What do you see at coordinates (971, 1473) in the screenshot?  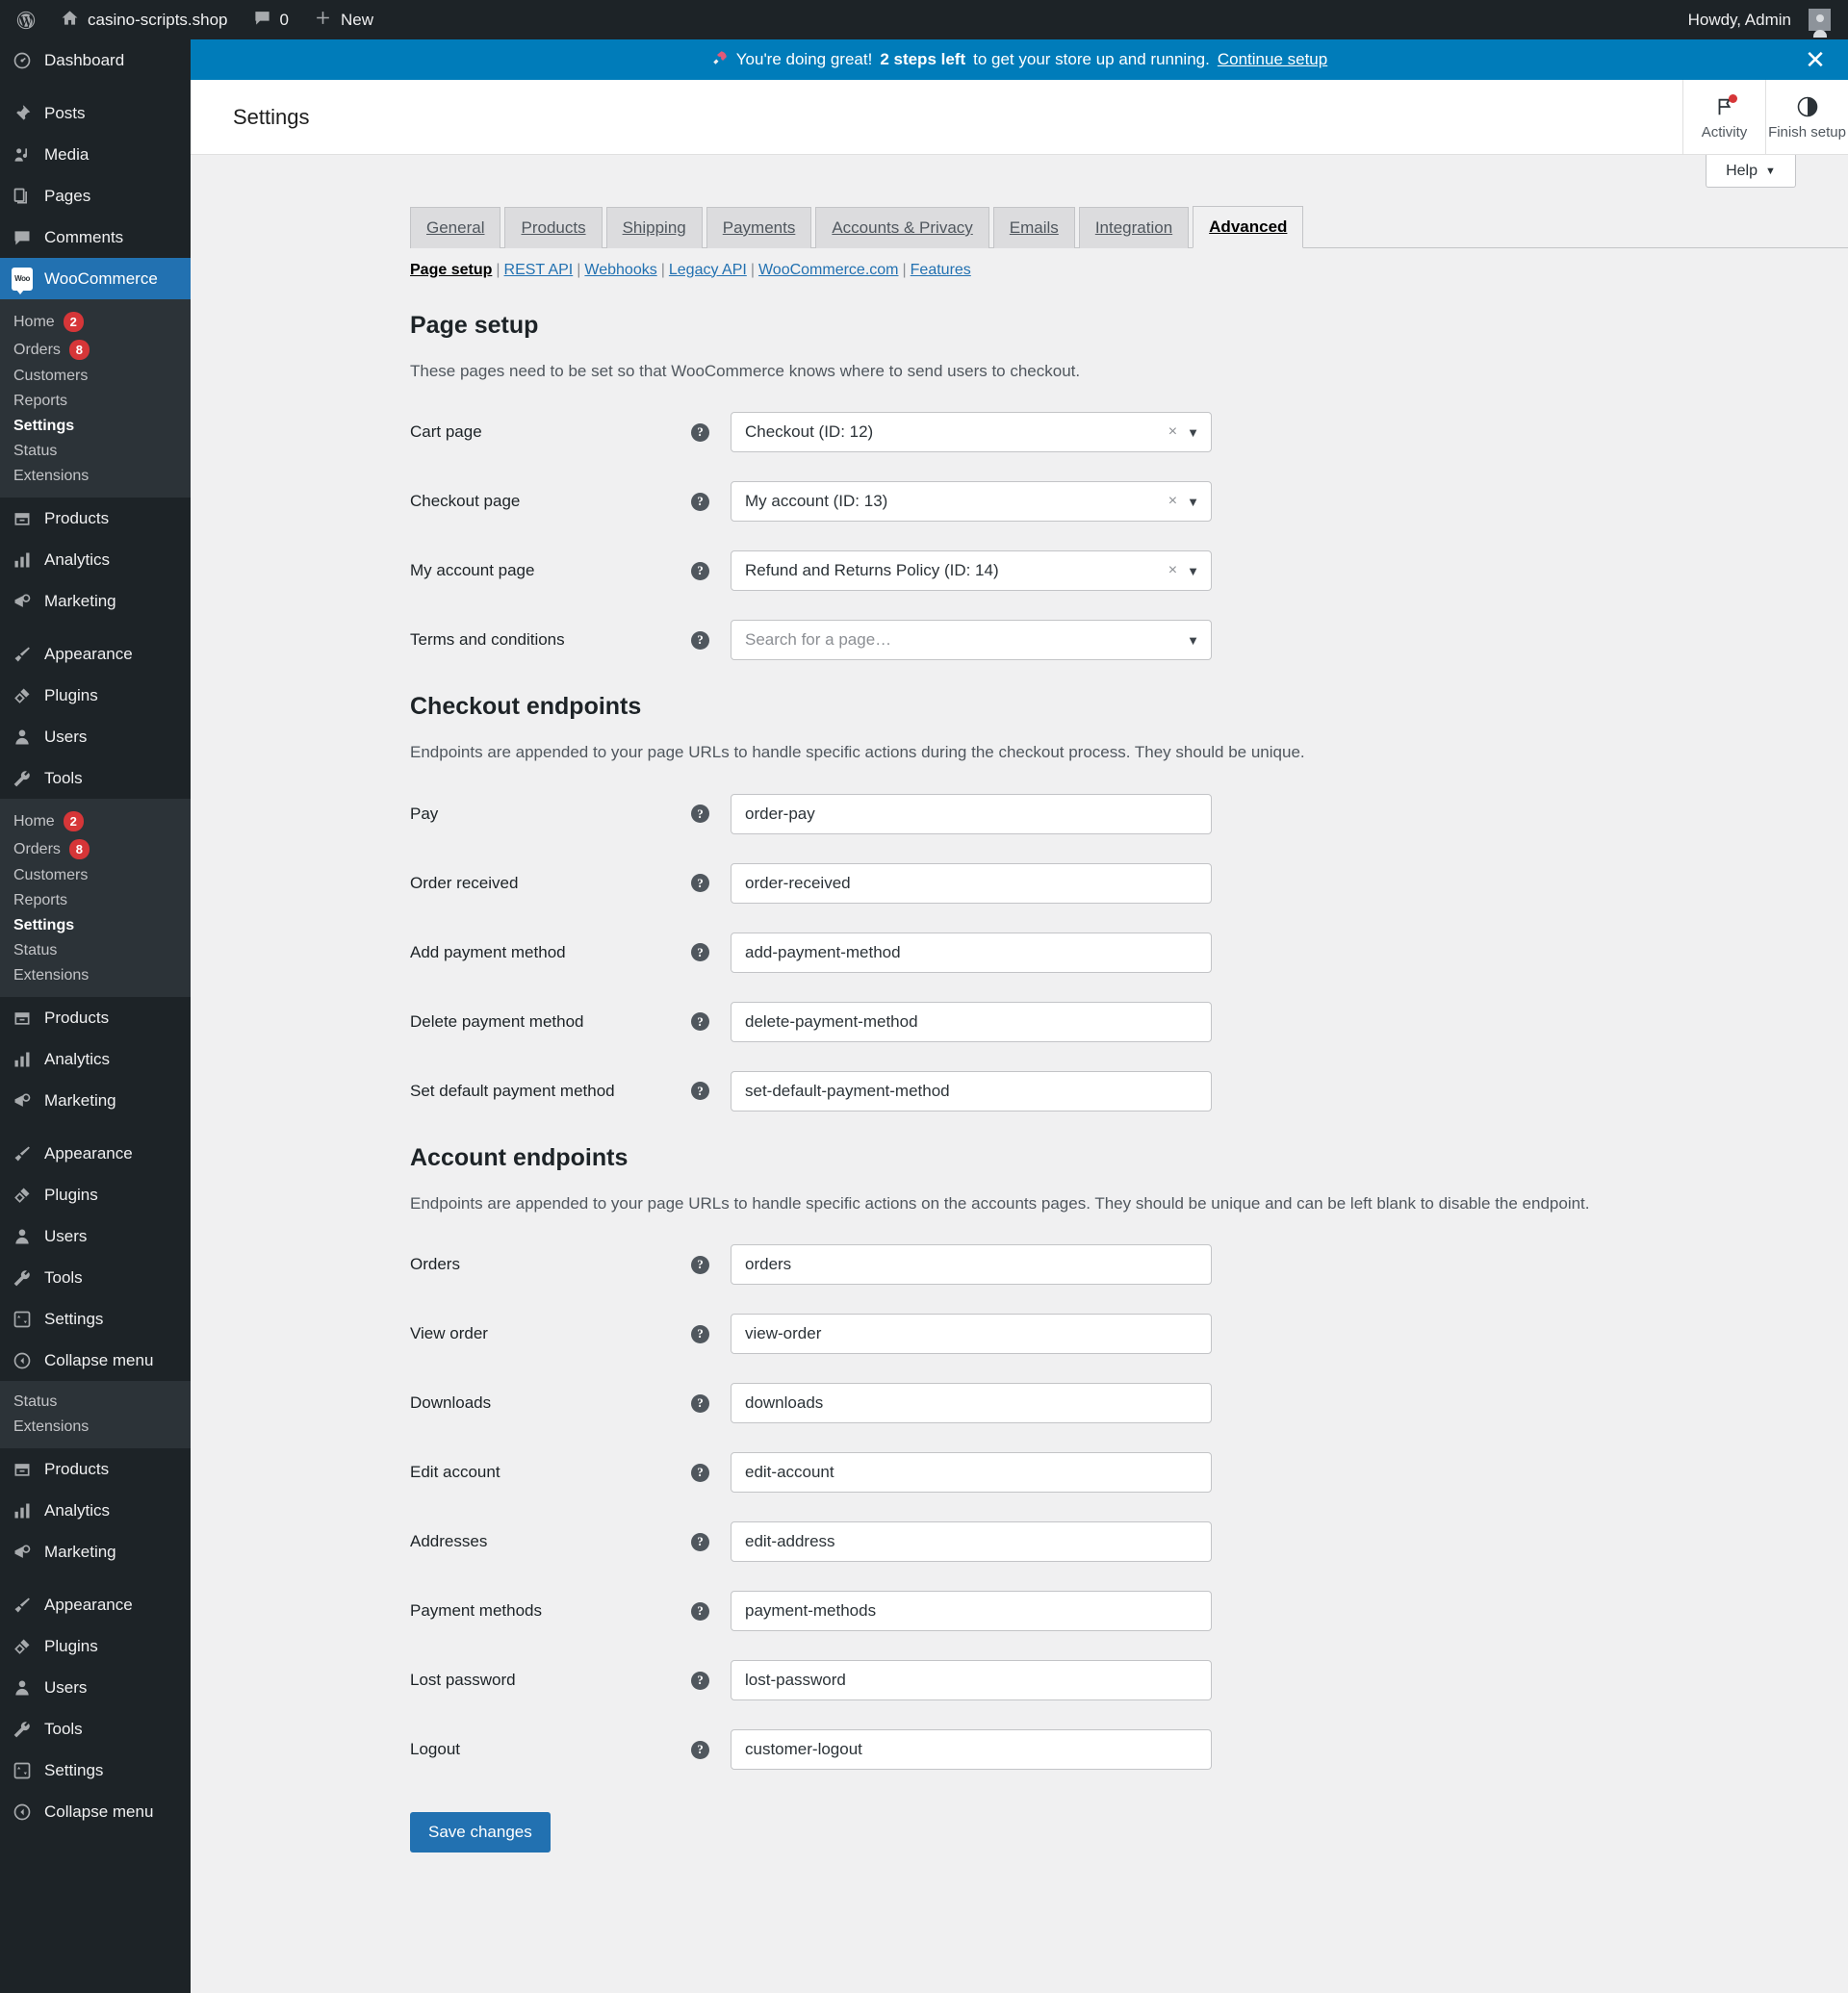 I see `input-edit-account` at bounding box center [971, 1473].